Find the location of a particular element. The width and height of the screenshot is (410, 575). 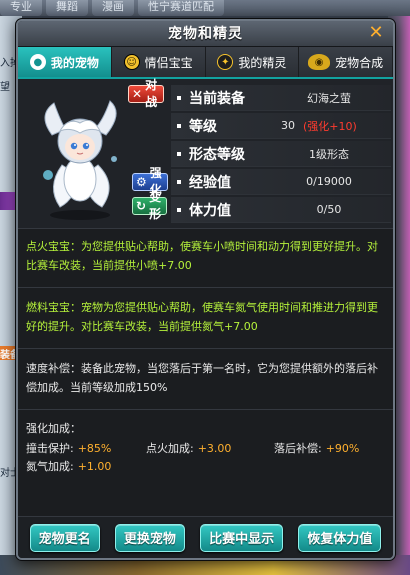

stat-row-stamina: 体力值 0/50 is located at coordinates (281, 210).